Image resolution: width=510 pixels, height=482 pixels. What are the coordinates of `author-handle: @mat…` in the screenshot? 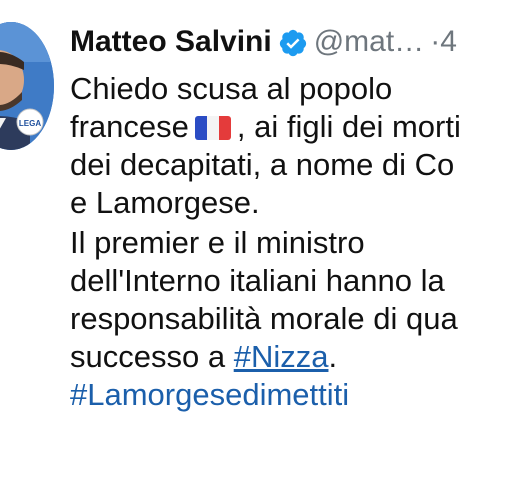 It's located at (369, 42).